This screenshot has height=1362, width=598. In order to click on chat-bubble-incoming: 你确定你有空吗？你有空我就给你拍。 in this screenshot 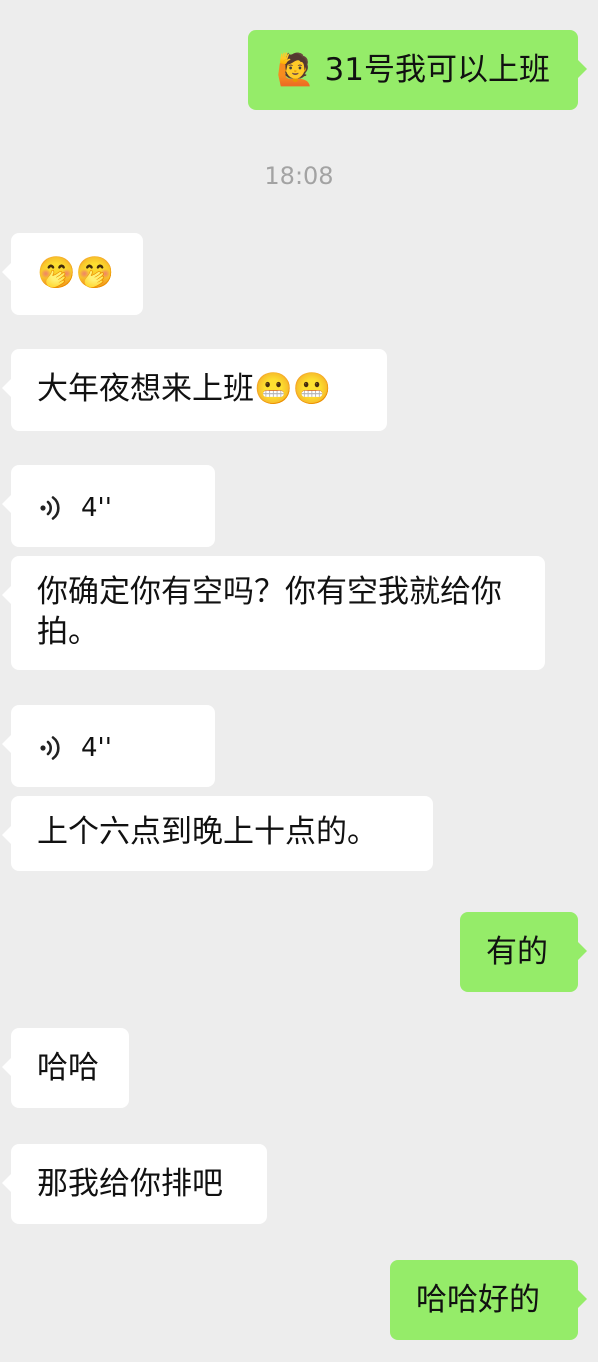, I will do `click(273, 613)`.